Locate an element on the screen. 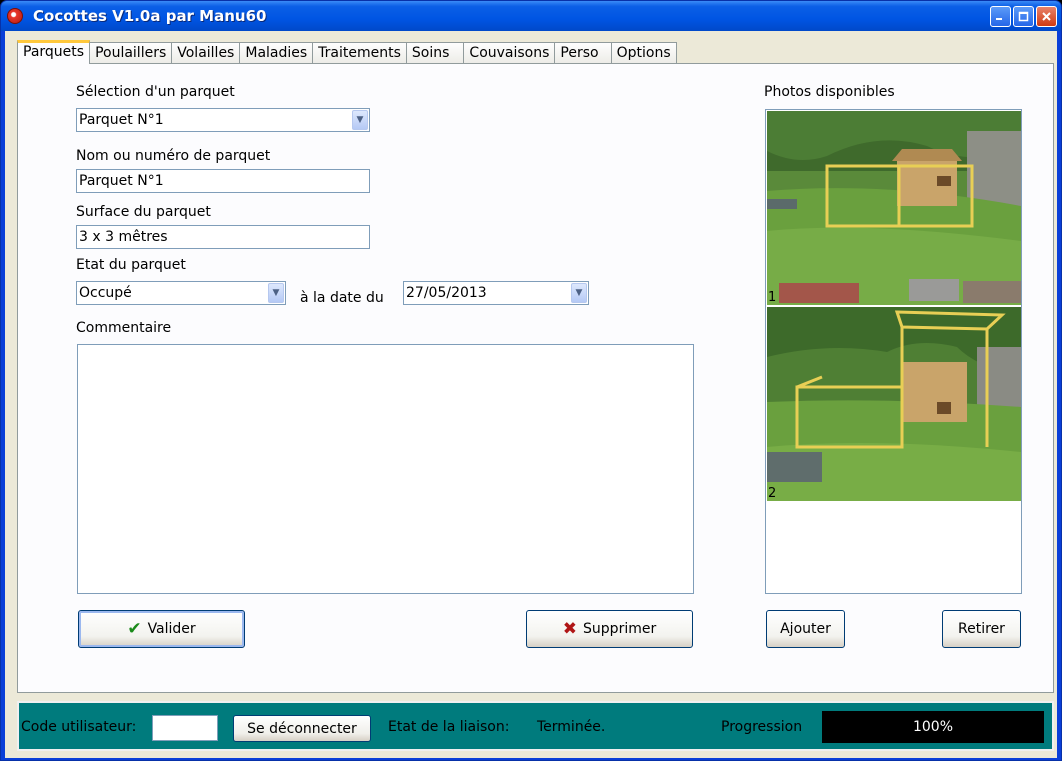 Image resolution: width=1062 pixels, height=761 pixels. maximize-button is located at coordinates (1023, 16).